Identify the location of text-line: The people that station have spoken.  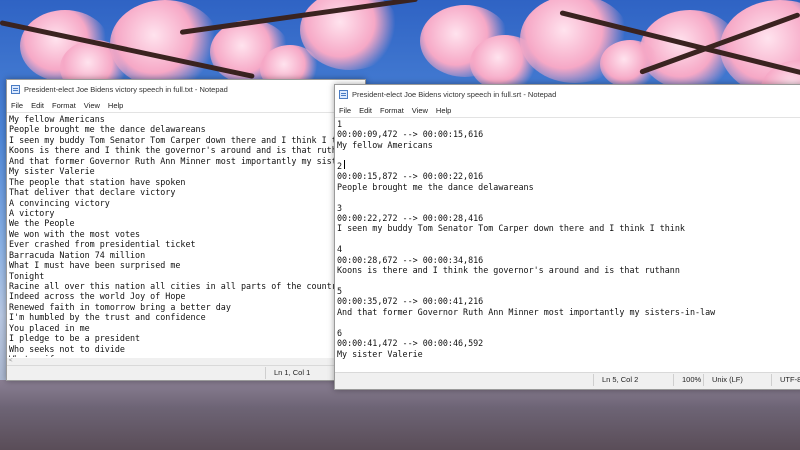
(97, 181).